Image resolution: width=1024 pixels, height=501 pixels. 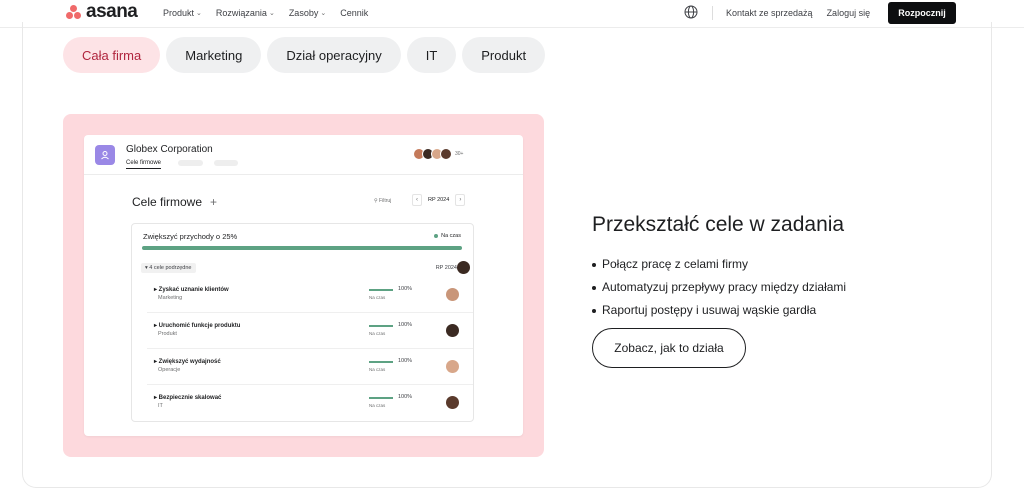 What do you see at coordinates (459, 154) in the screenshot?
I see `avatars-more-count: 30+` at bounding box center [459, 154].